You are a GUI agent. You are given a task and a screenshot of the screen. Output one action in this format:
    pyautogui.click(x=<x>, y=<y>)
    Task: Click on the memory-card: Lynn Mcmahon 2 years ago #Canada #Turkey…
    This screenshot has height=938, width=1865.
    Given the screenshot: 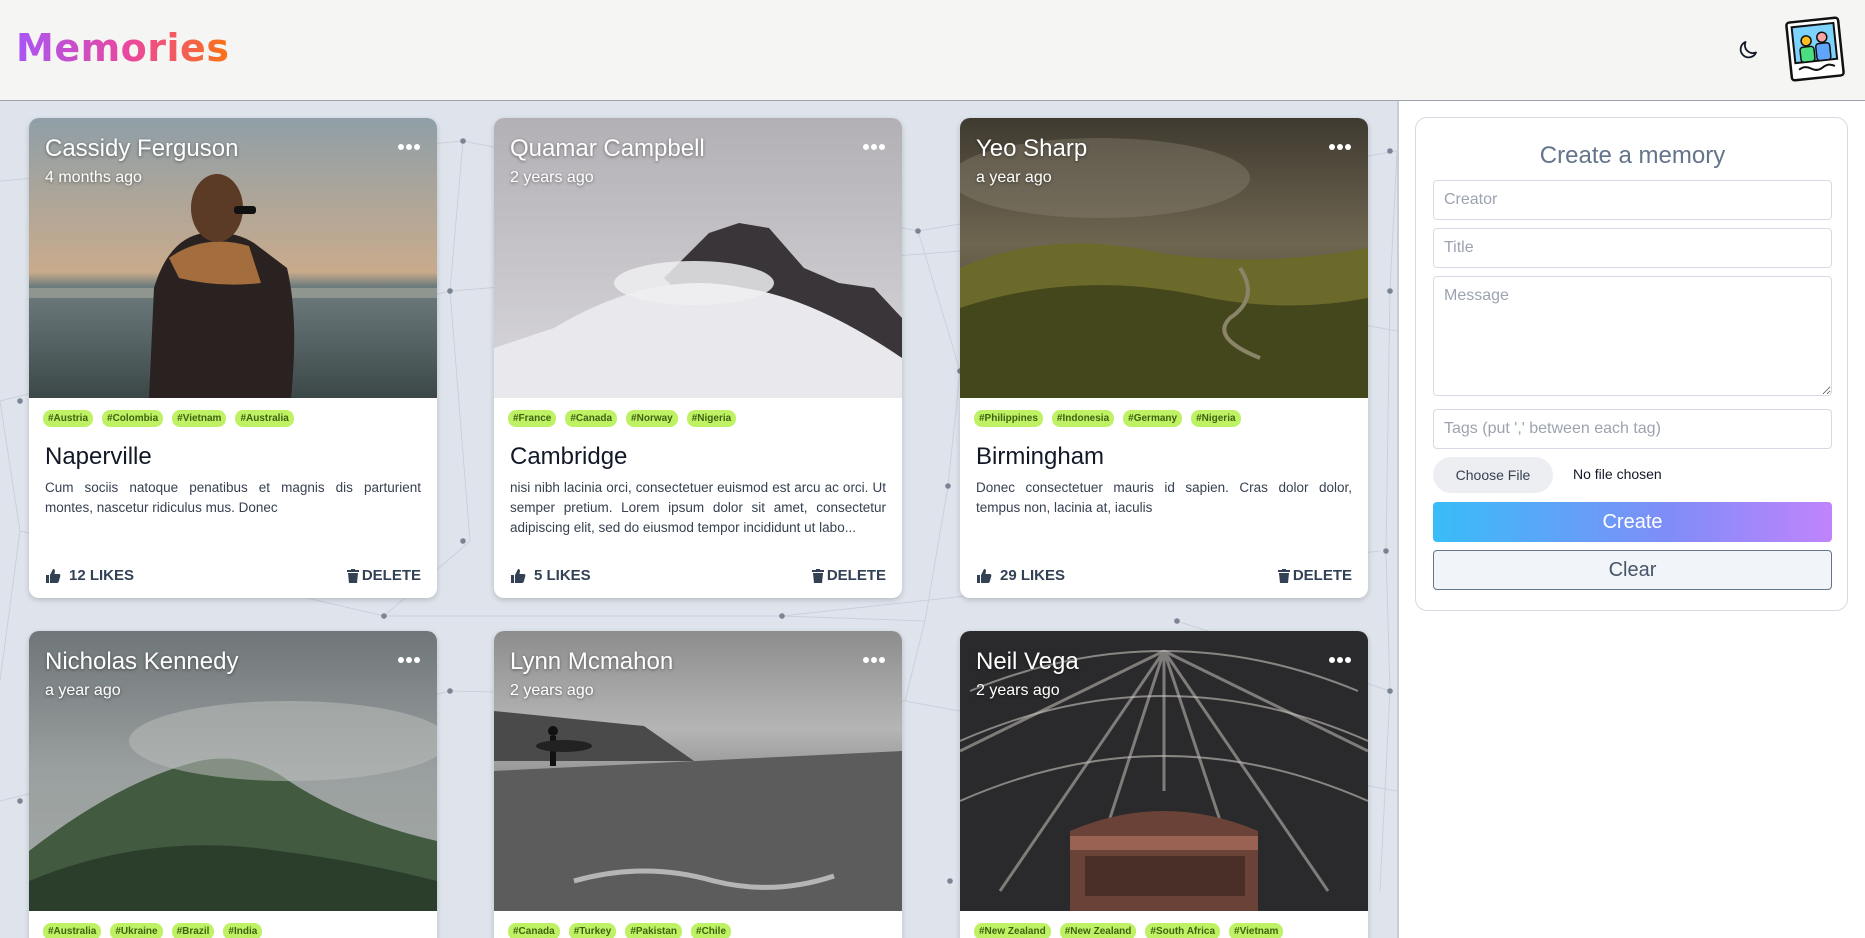 What is the action you would take?
    pyautogui.click(x=698, y=784)
    